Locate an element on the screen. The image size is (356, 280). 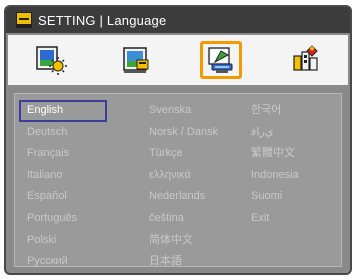
options-icon is located at coordinates (305, 58).